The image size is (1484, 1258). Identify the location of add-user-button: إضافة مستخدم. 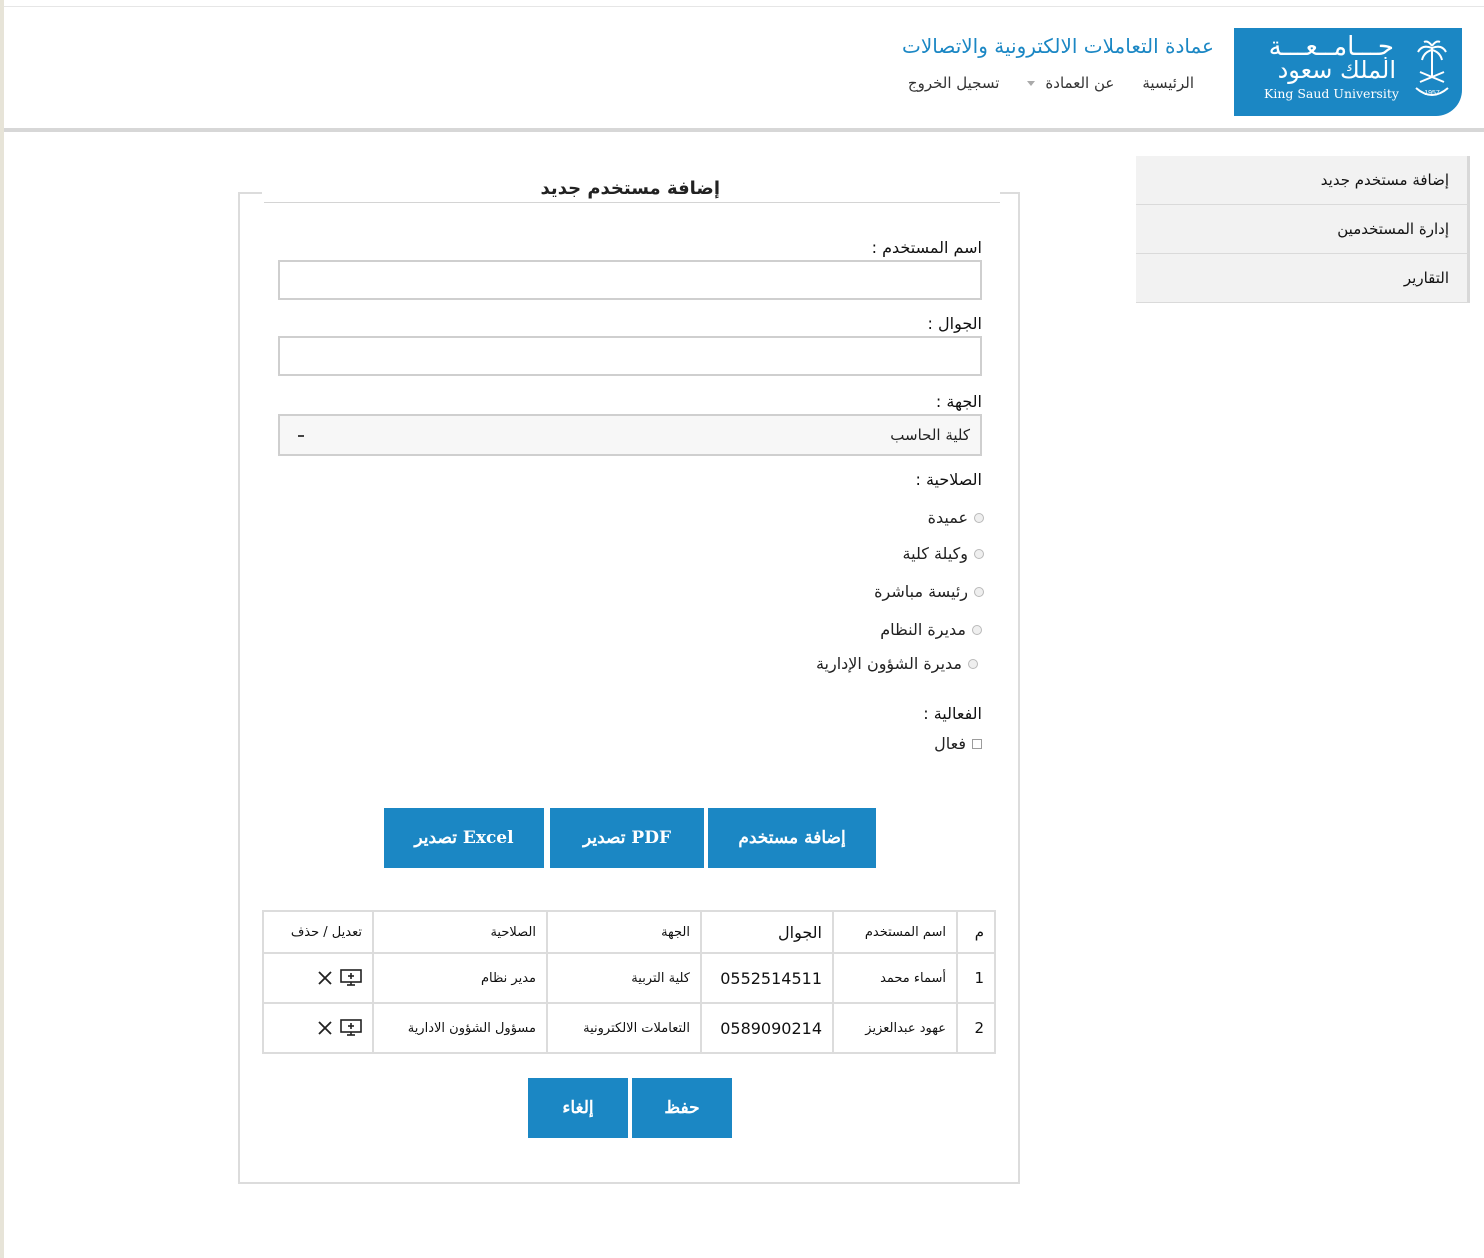
(792, 838).